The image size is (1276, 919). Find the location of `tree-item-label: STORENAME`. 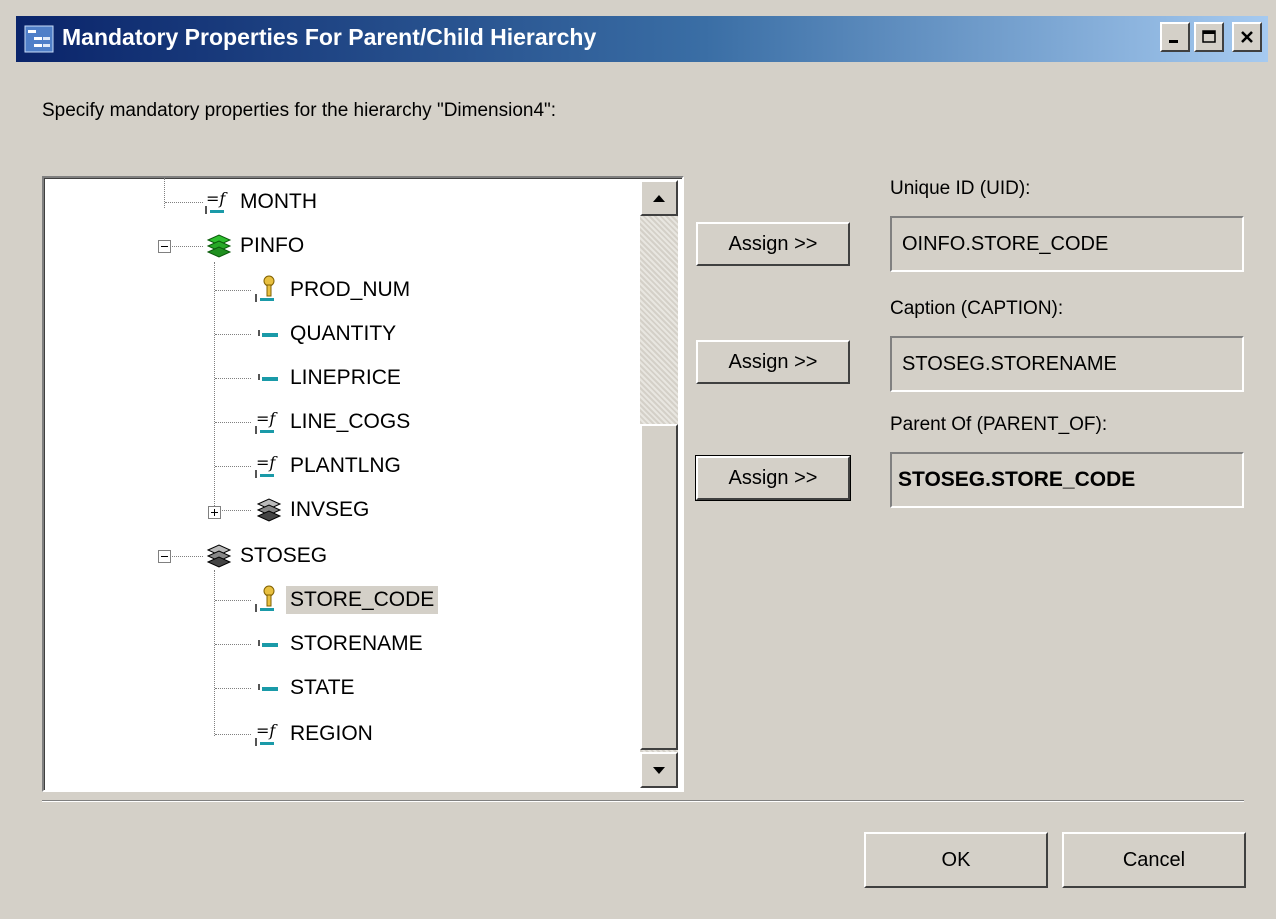

tree-item-label: STORENAME is located at coordinates (356, 643).